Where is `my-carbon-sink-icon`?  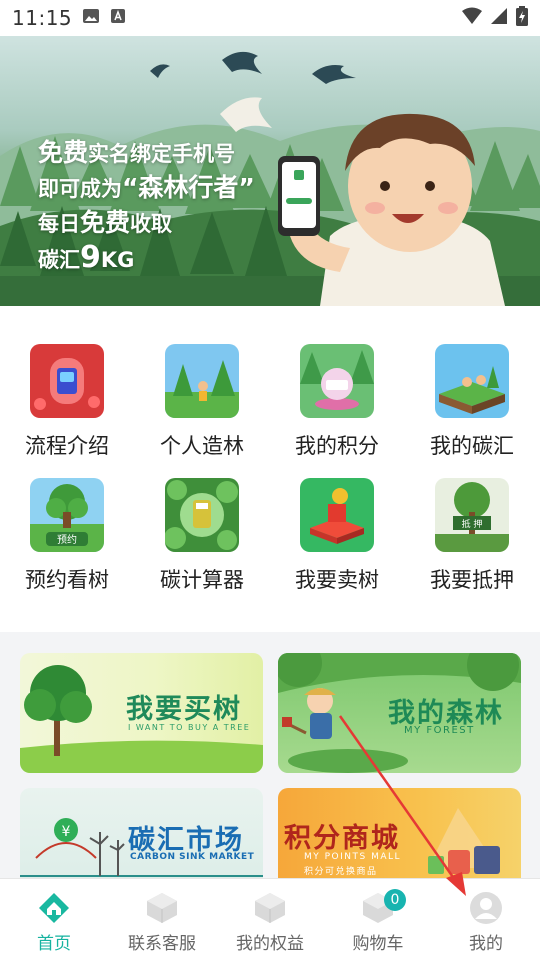 my-carbon-sink-icon is located at coordinates (472, 381).